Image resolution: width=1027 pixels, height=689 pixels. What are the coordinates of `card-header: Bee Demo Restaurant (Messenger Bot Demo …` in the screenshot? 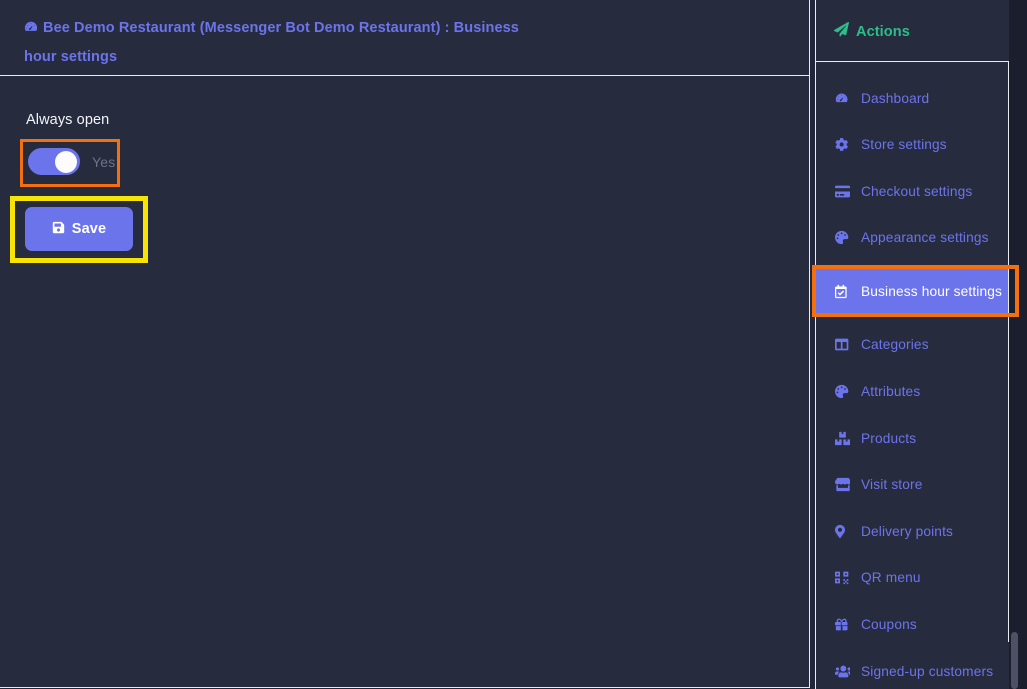 It's located at (404, 38).